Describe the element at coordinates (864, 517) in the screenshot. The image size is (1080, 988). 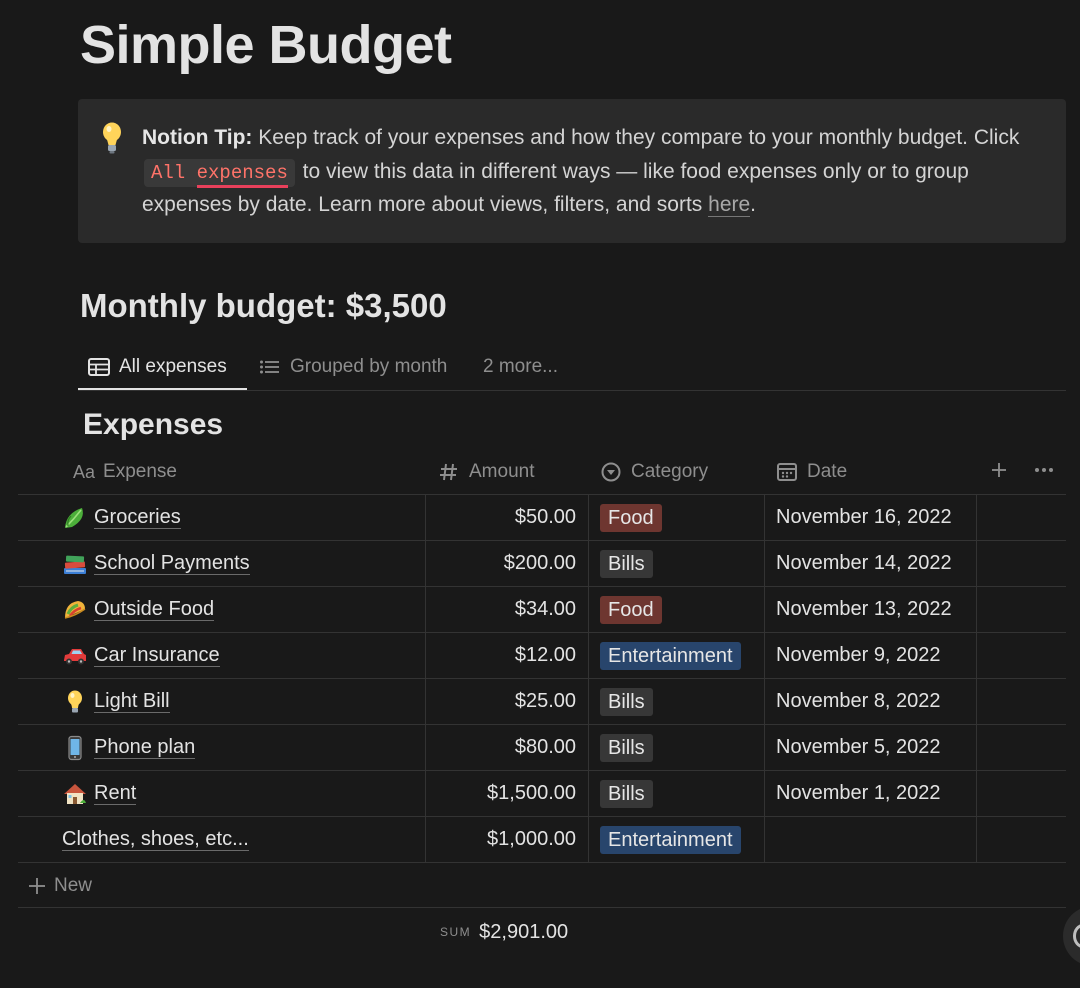
I see `date-cell: November 16, 2022` at that location.